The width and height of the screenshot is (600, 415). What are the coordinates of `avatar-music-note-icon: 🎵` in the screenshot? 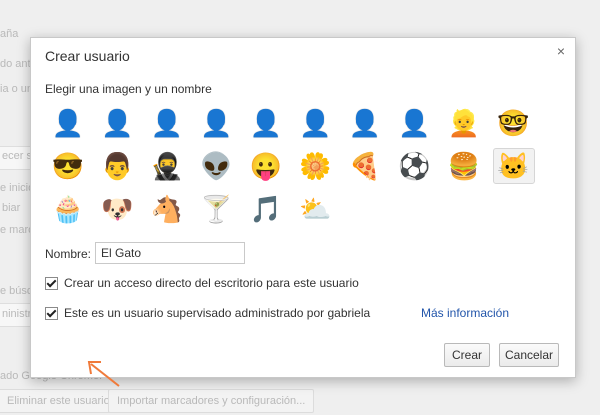 It's located at (266, 209).